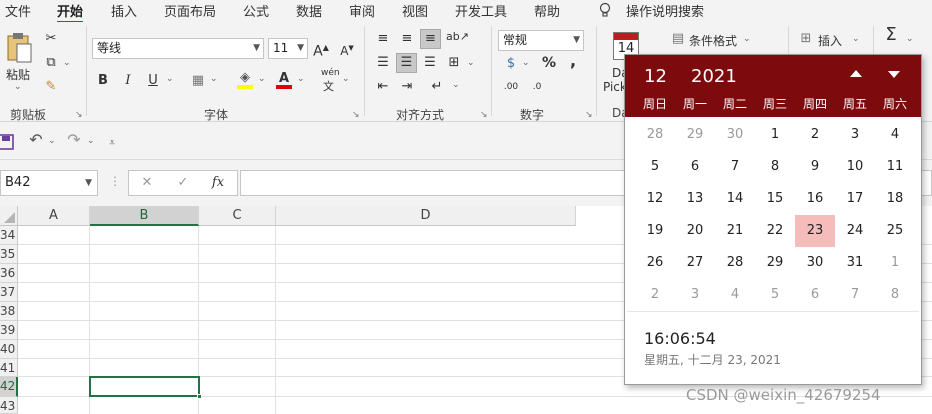 The image size is (932, 414). I want to click on orientation-icon: ab↗, so click(457, 37).